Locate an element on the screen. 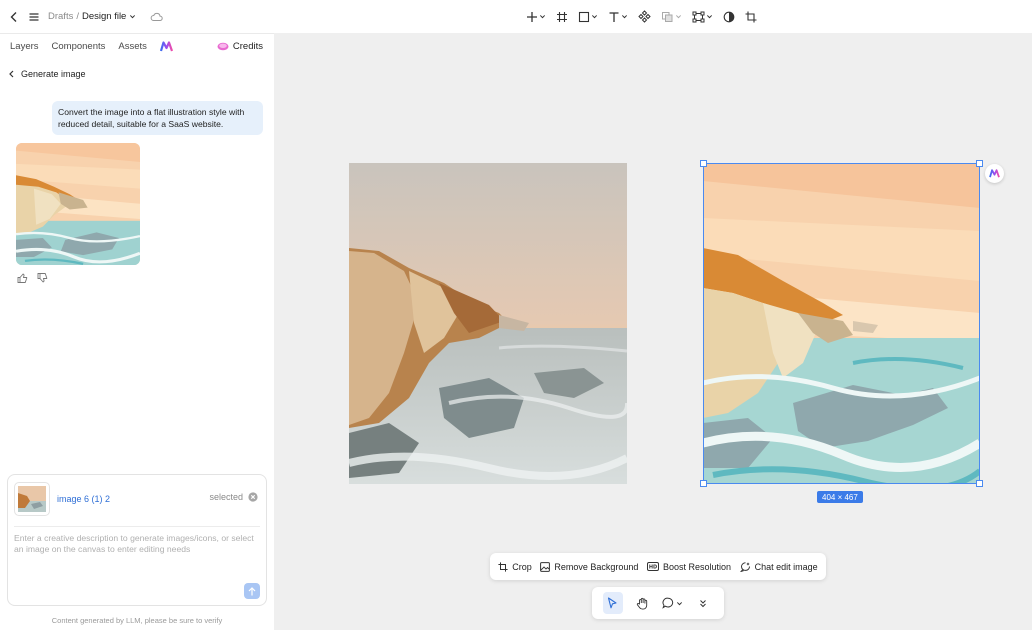 This screenshot has width=1032, height=630. component-tool is located at coordinates (644, 16).